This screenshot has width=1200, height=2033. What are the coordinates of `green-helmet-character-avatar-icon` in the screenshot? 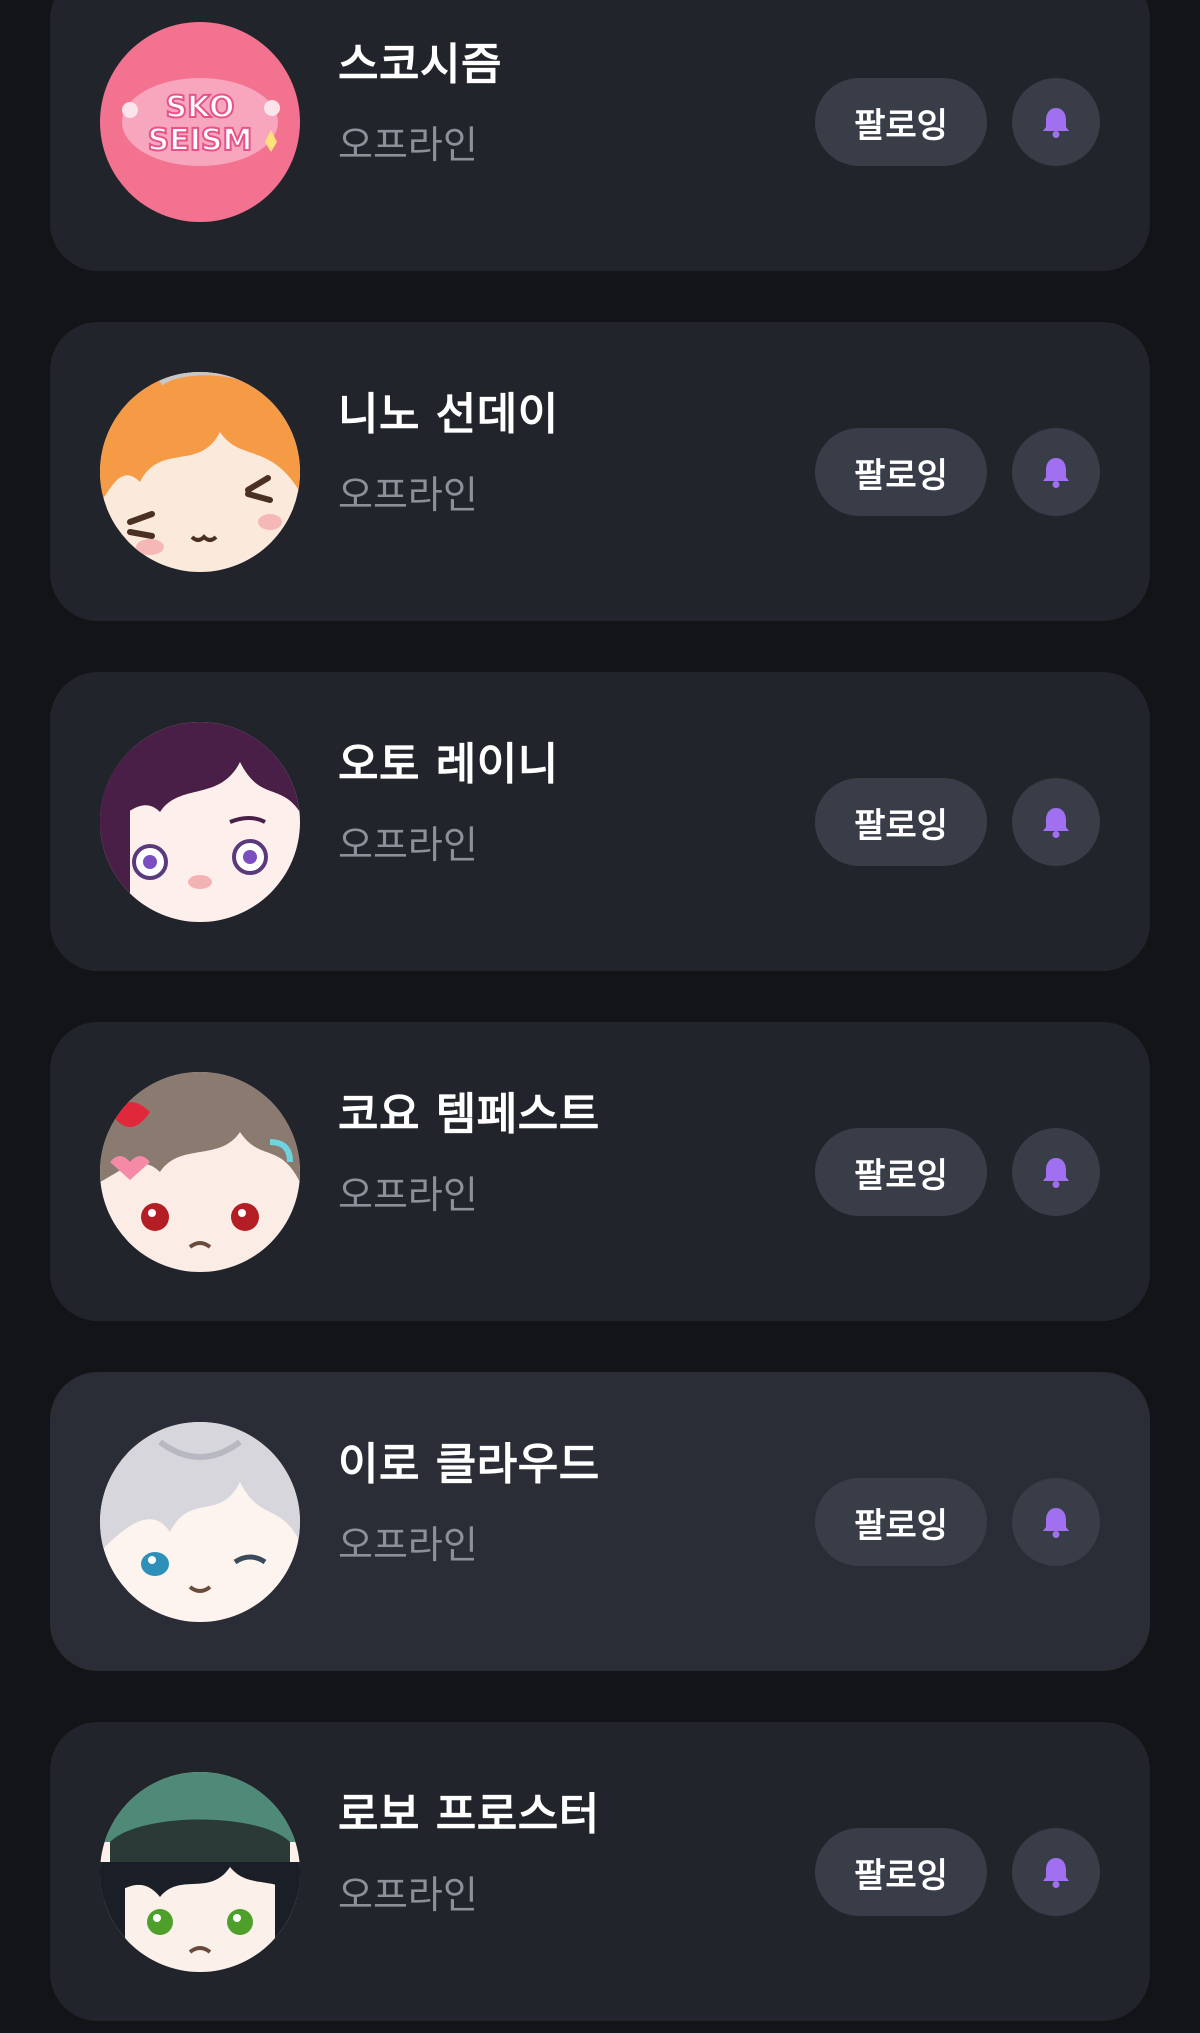 It's located at (200, 1872).